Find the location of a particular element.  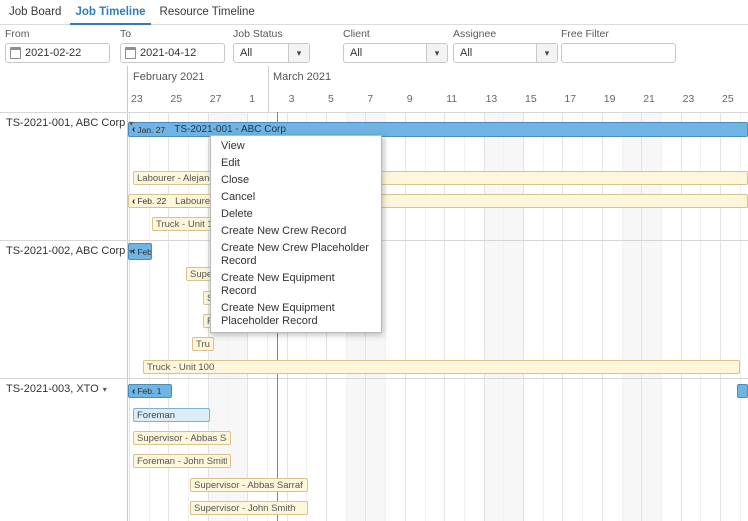

job-row-label: TS-2021-002, ABC Corp ▾ is located at coordinates (69, 251).